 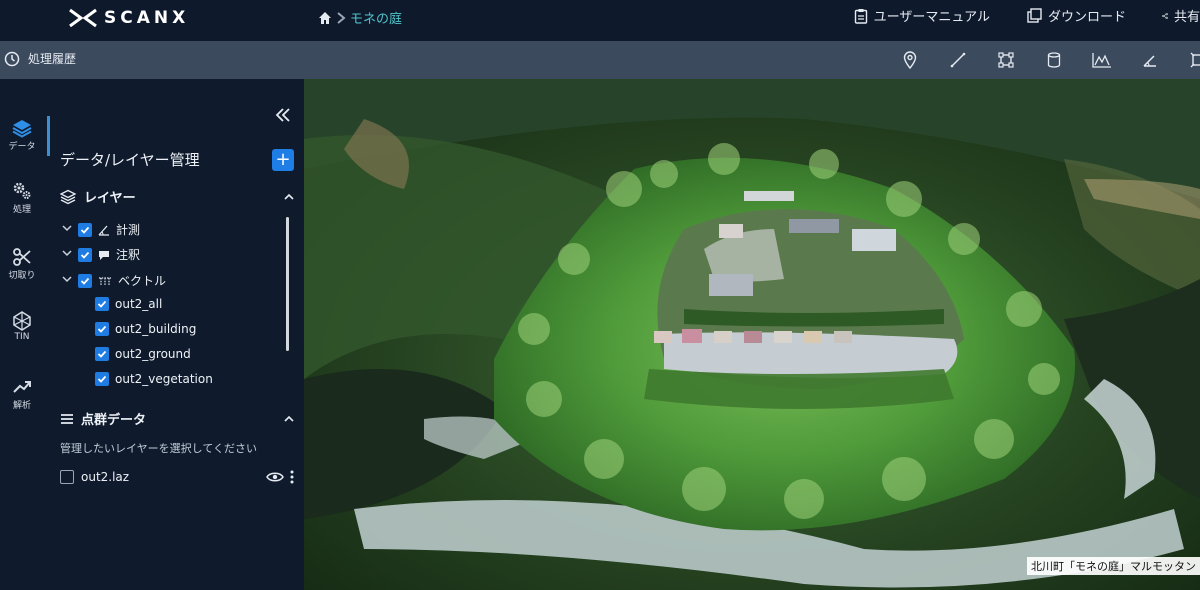 I want to click on pointcloud-file-row: out2.laz, so click(x=177, y=477).